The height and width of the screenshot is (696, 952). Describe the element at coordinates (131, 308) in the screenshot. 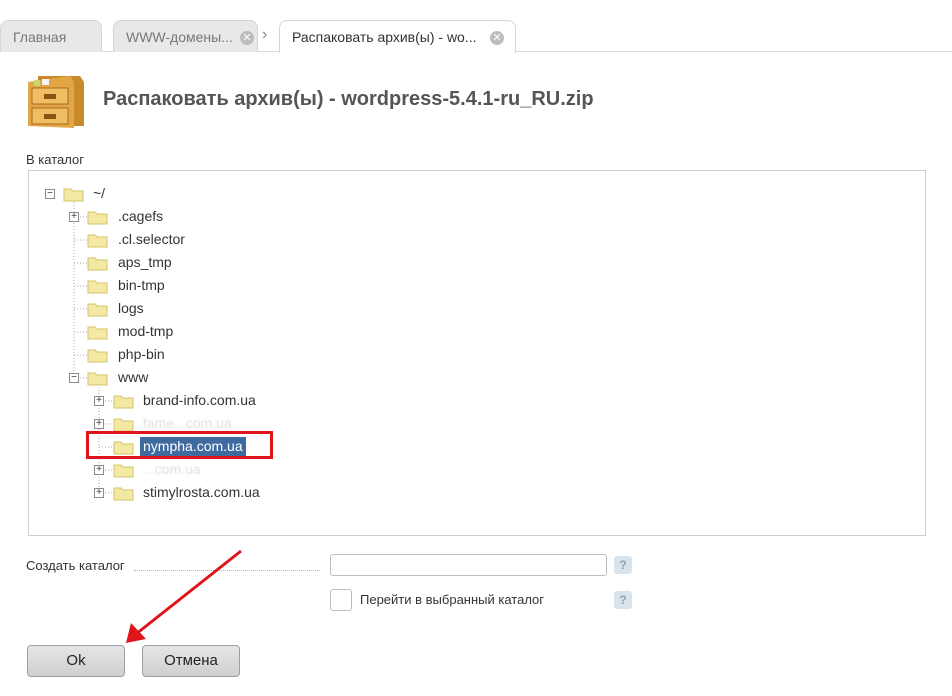

I see `tree-node-label: logs` at that location.